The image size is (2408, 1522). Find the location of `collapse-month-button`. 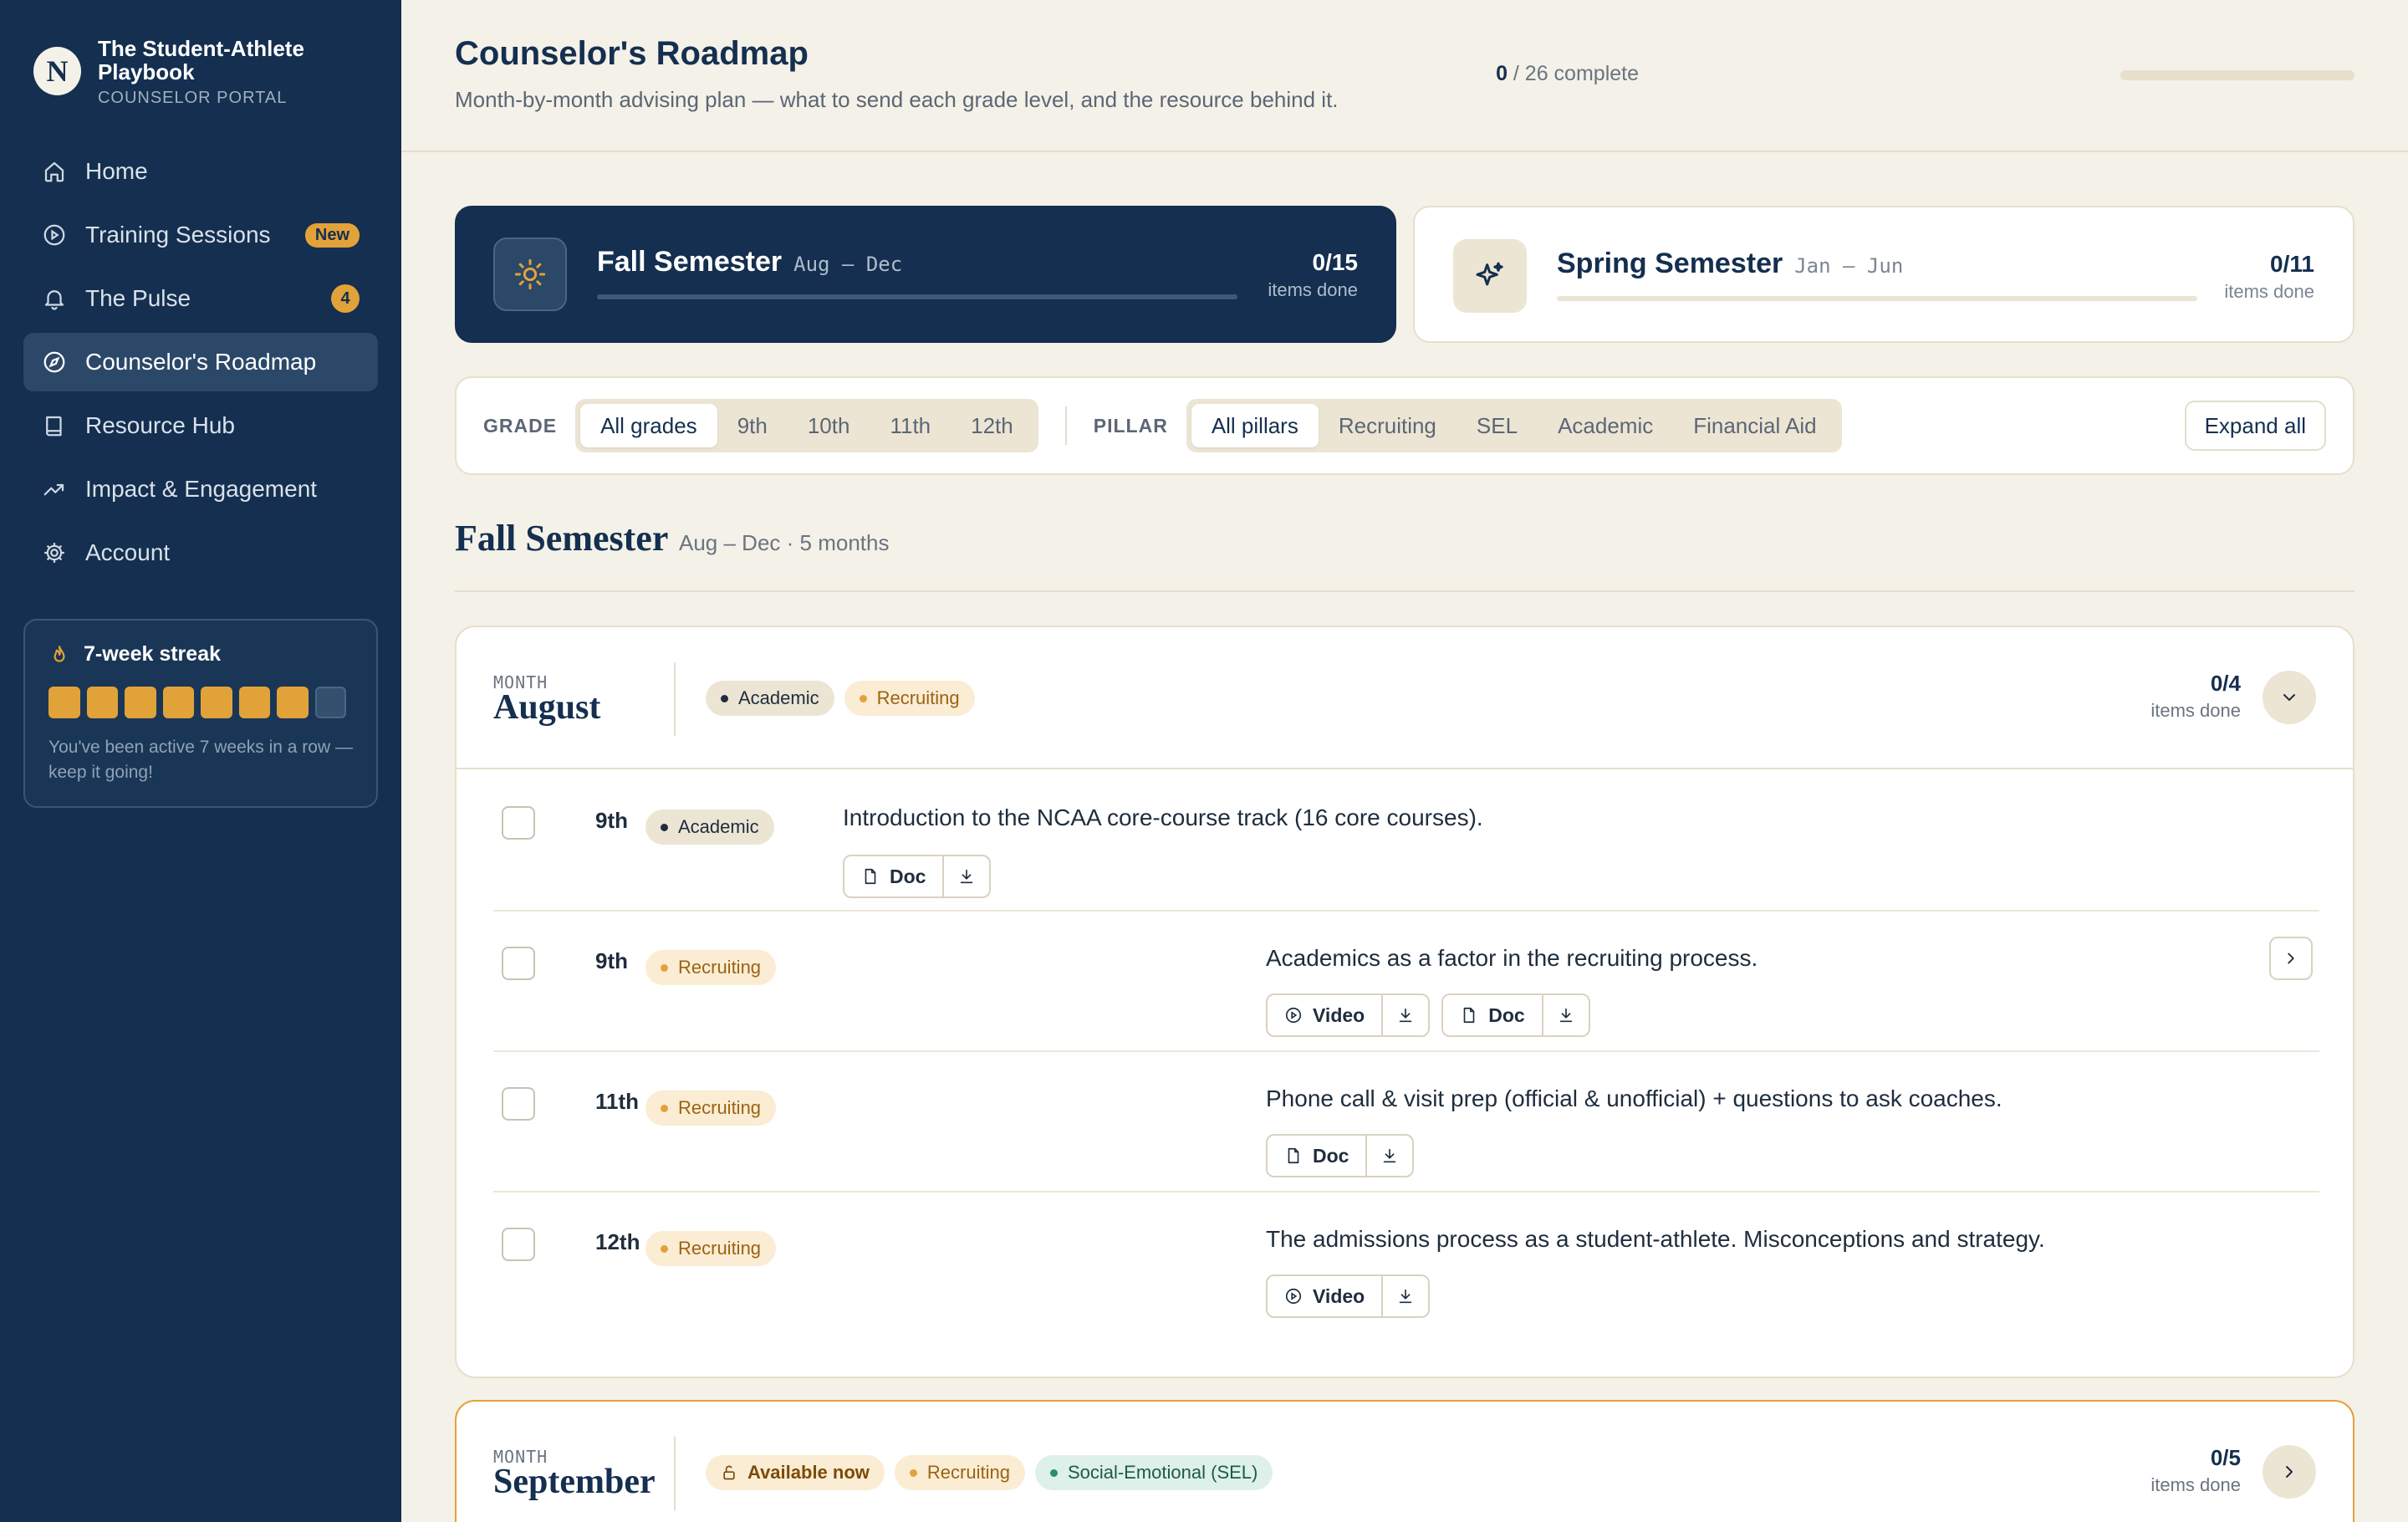

collapse-month-button is located at coordinates (2289, 697).